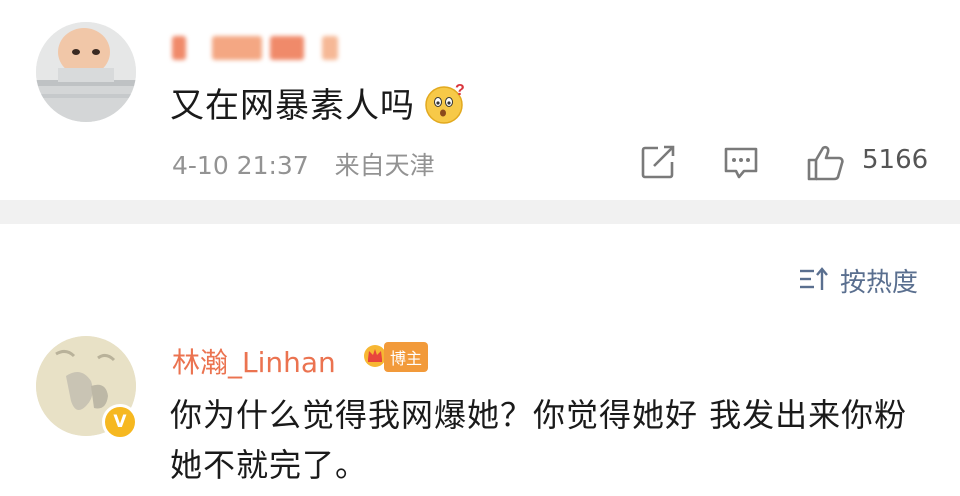  I want to click on blogger-badge: 博主, so click(395, 357).